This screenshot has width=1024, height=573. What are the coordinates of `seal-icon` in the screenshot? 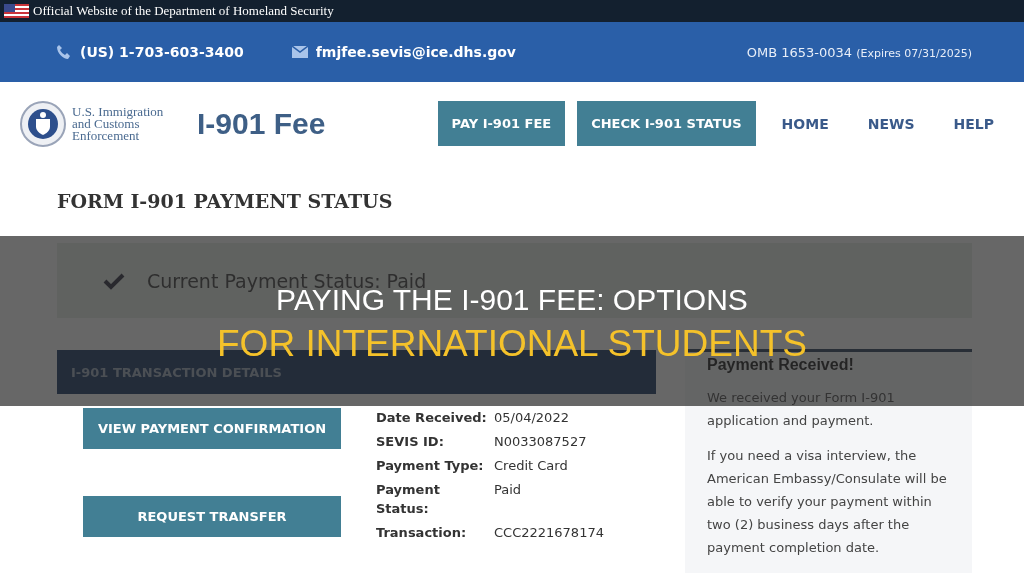 It's located at (43, 123).